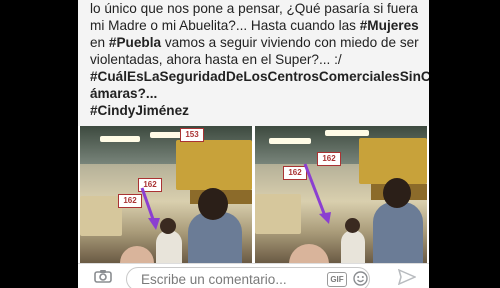 The height and width of the screenshot is (288, 500). What do you see at coordinates (135, 42) in the screenshot?
I see `hashtag-puebla: #Puebla` at bounding box center [135, 42].